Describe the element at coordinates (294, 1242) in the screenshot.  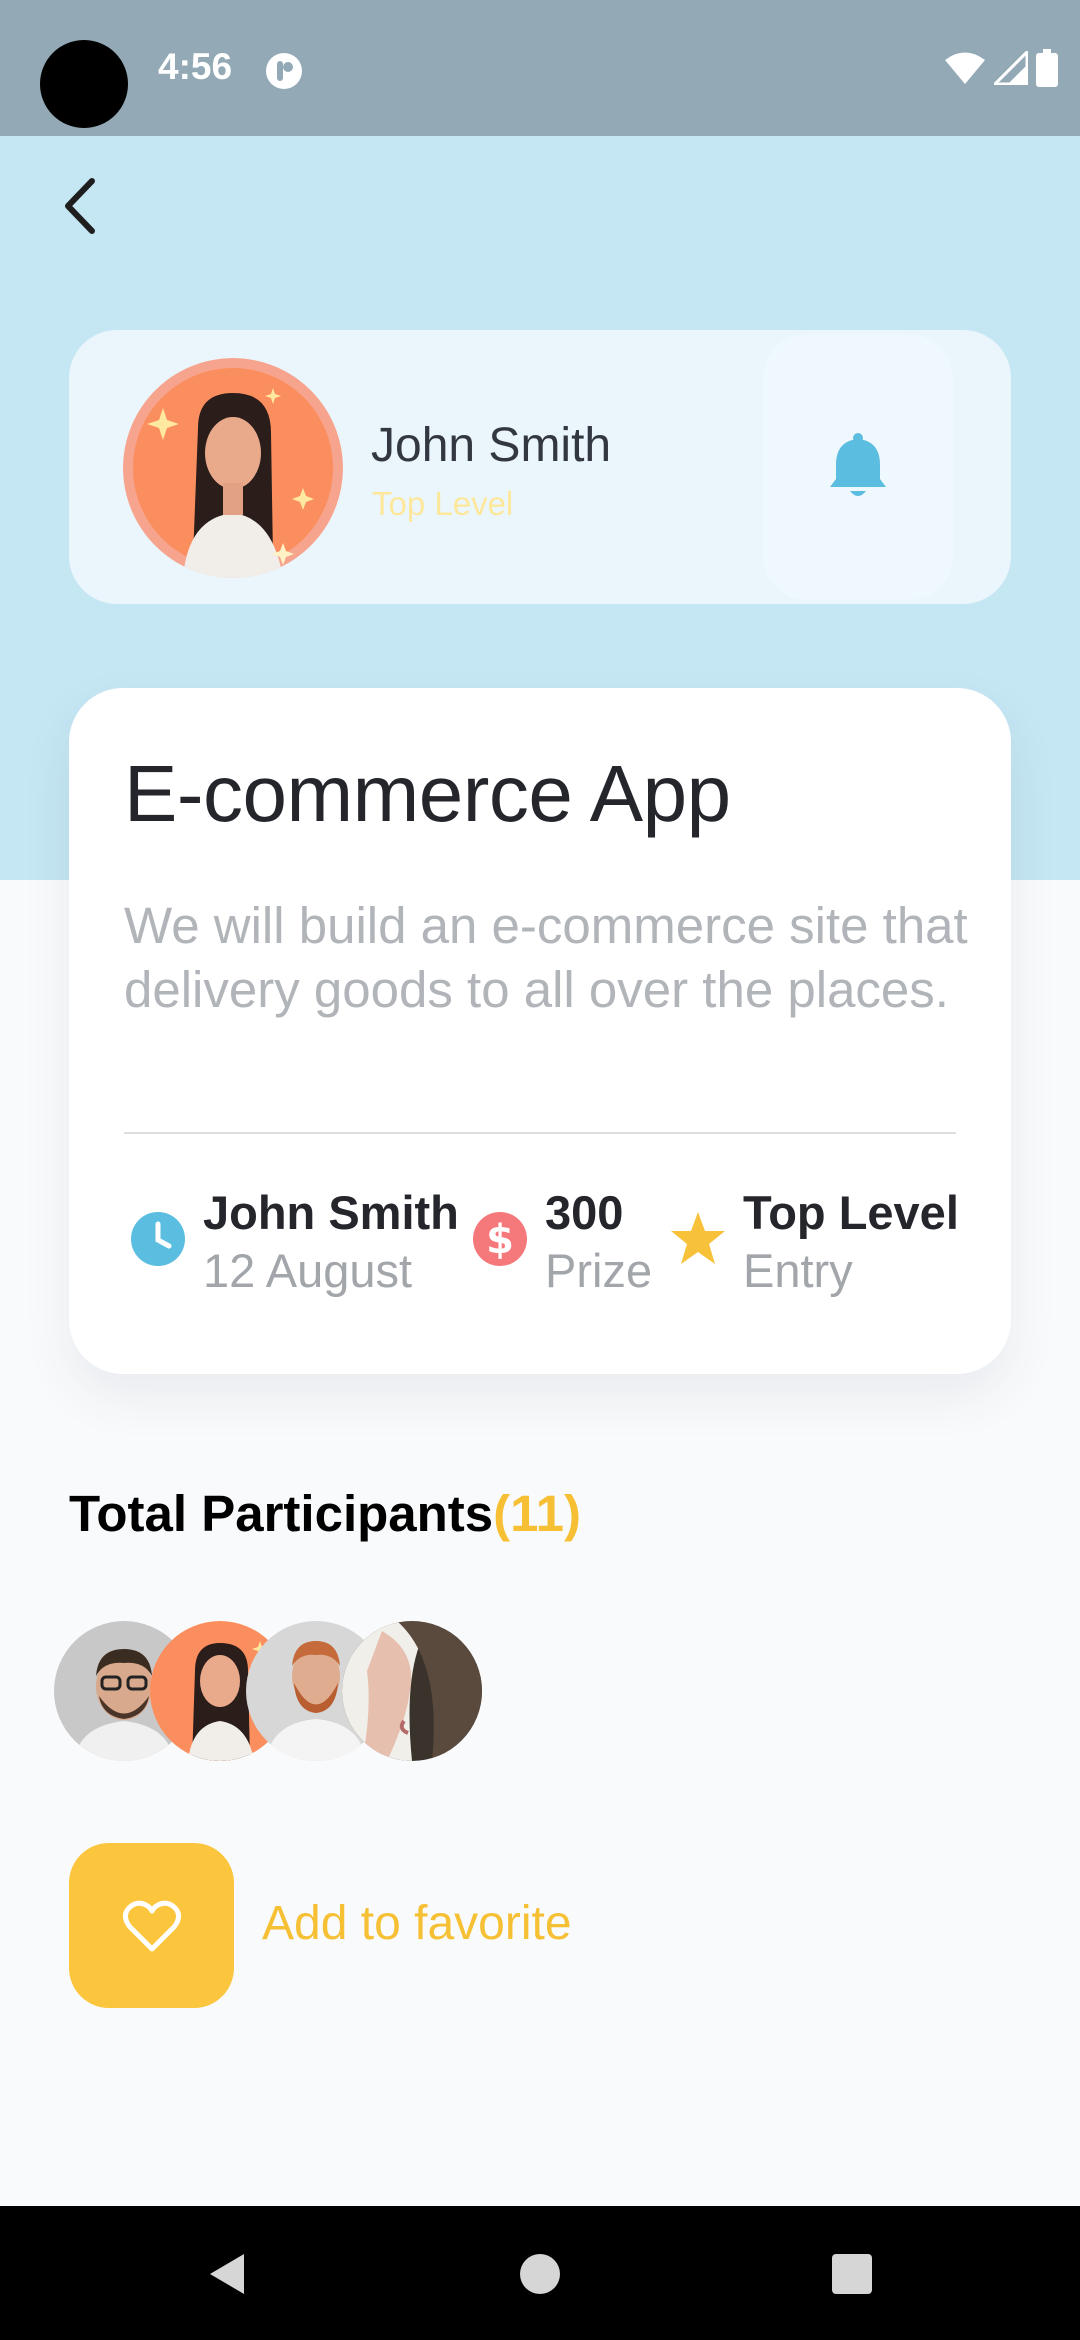
I see `stat-author: John Smith 12 August` at that location.